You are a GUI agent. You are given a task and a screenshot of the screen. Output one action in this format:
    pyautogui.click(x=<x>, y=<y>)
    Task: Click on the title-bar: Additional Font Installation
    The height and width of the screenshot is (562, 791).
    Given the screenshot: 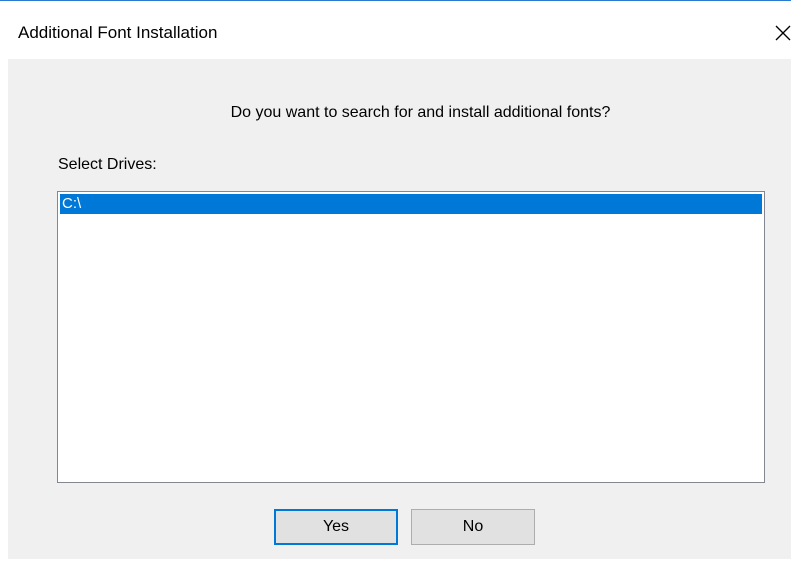 What is the action you would take?
    pyautogui.click(x=395, y=30)
    